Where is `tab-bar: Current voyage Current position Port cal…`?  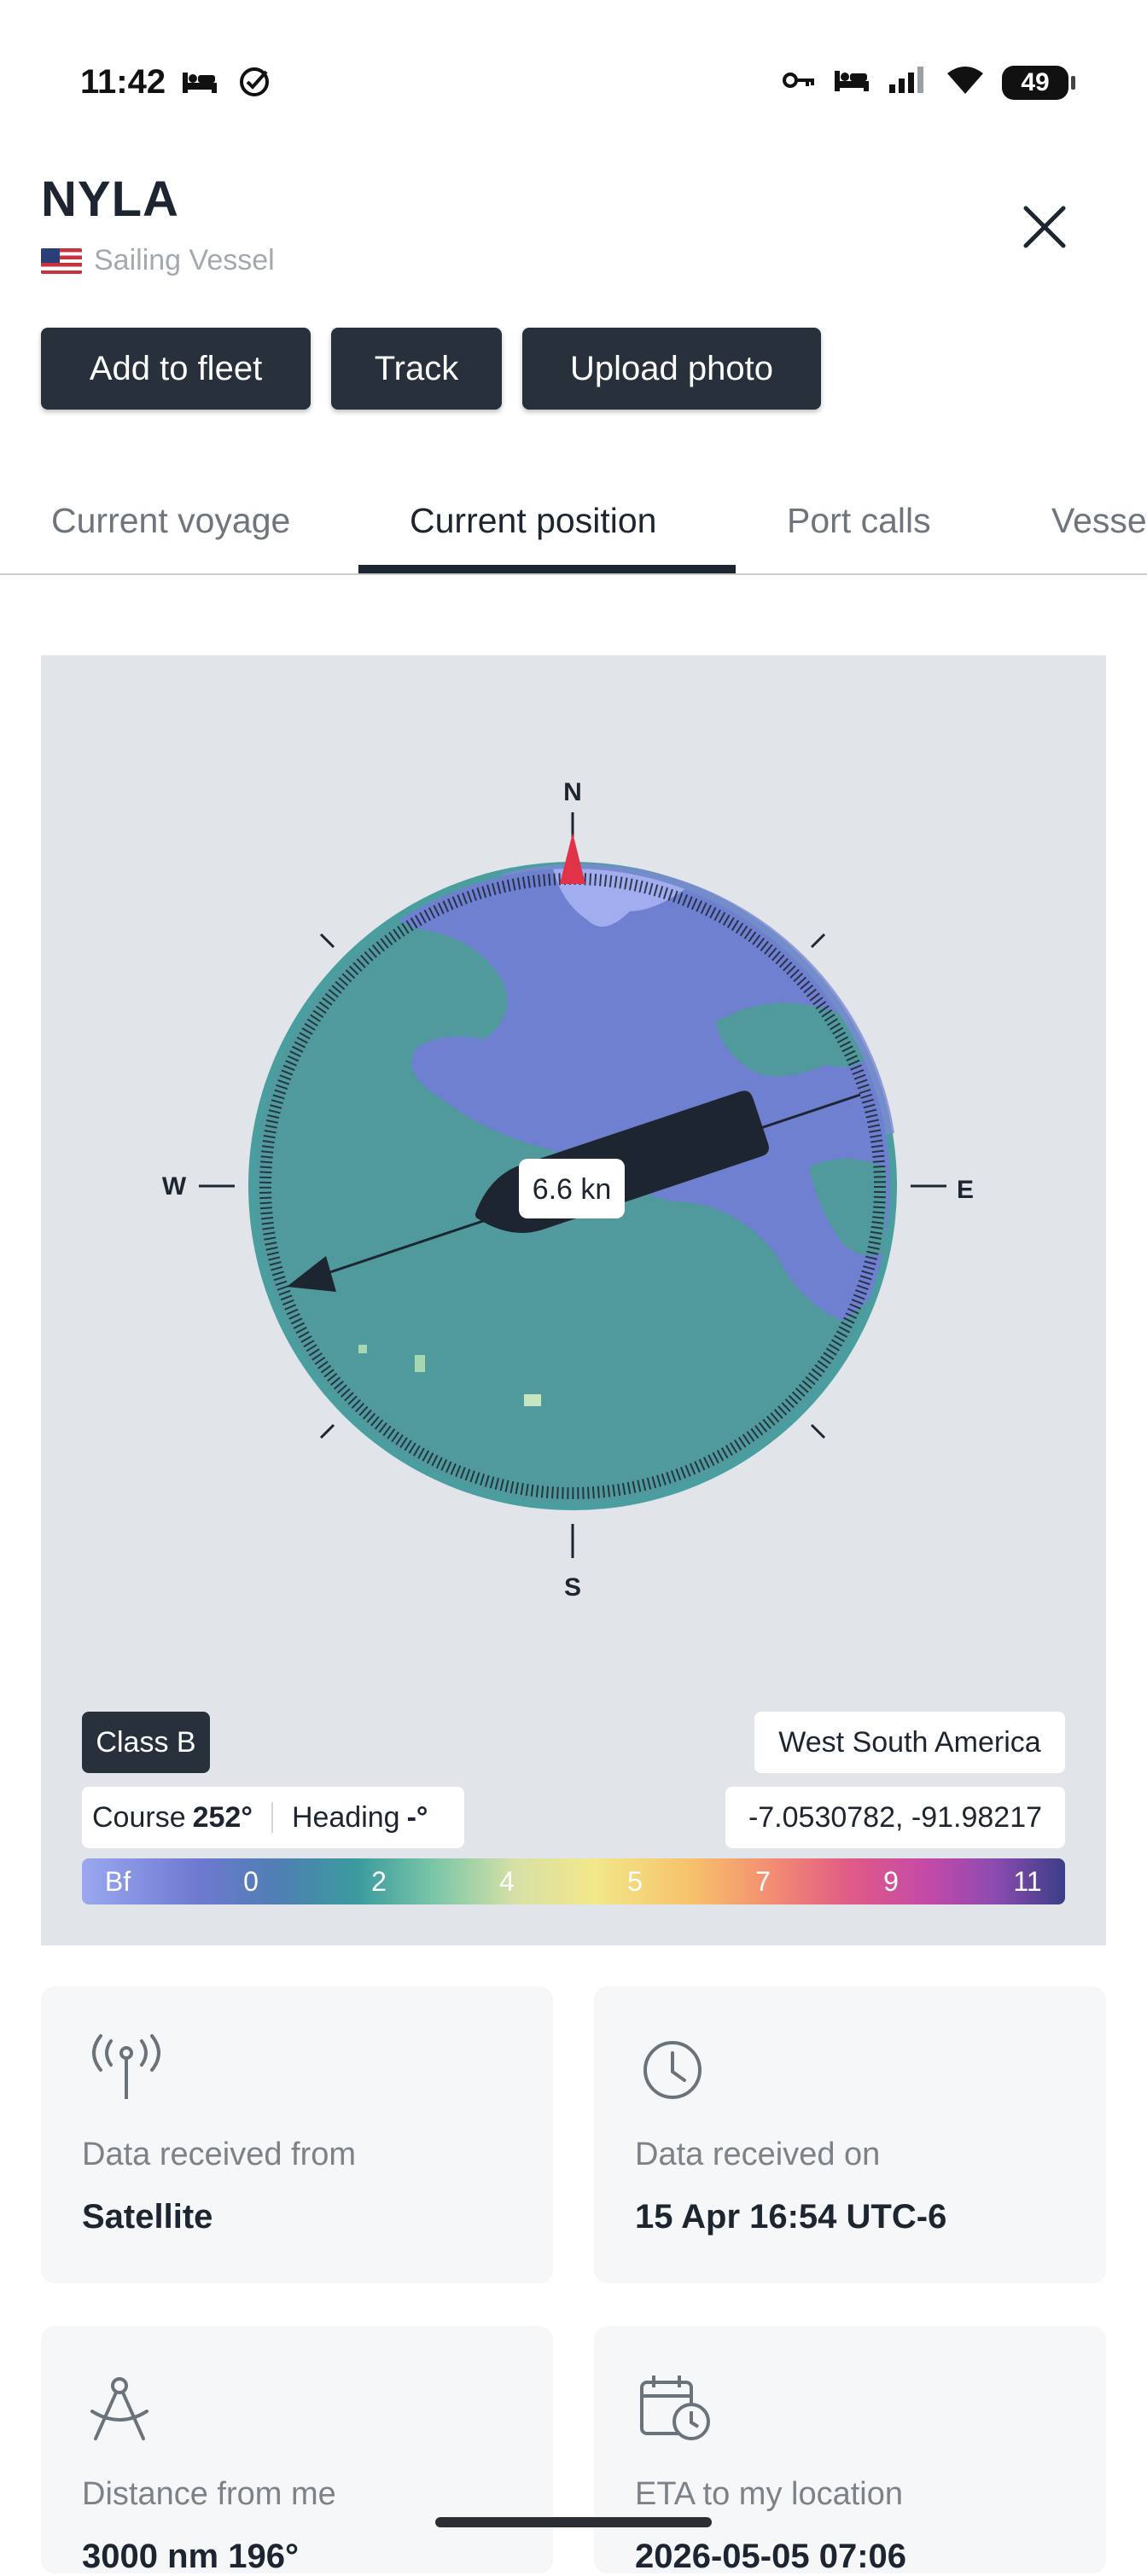
tab-bar: Current voyage Current position Port cal… is located at coordinates (573, 521).